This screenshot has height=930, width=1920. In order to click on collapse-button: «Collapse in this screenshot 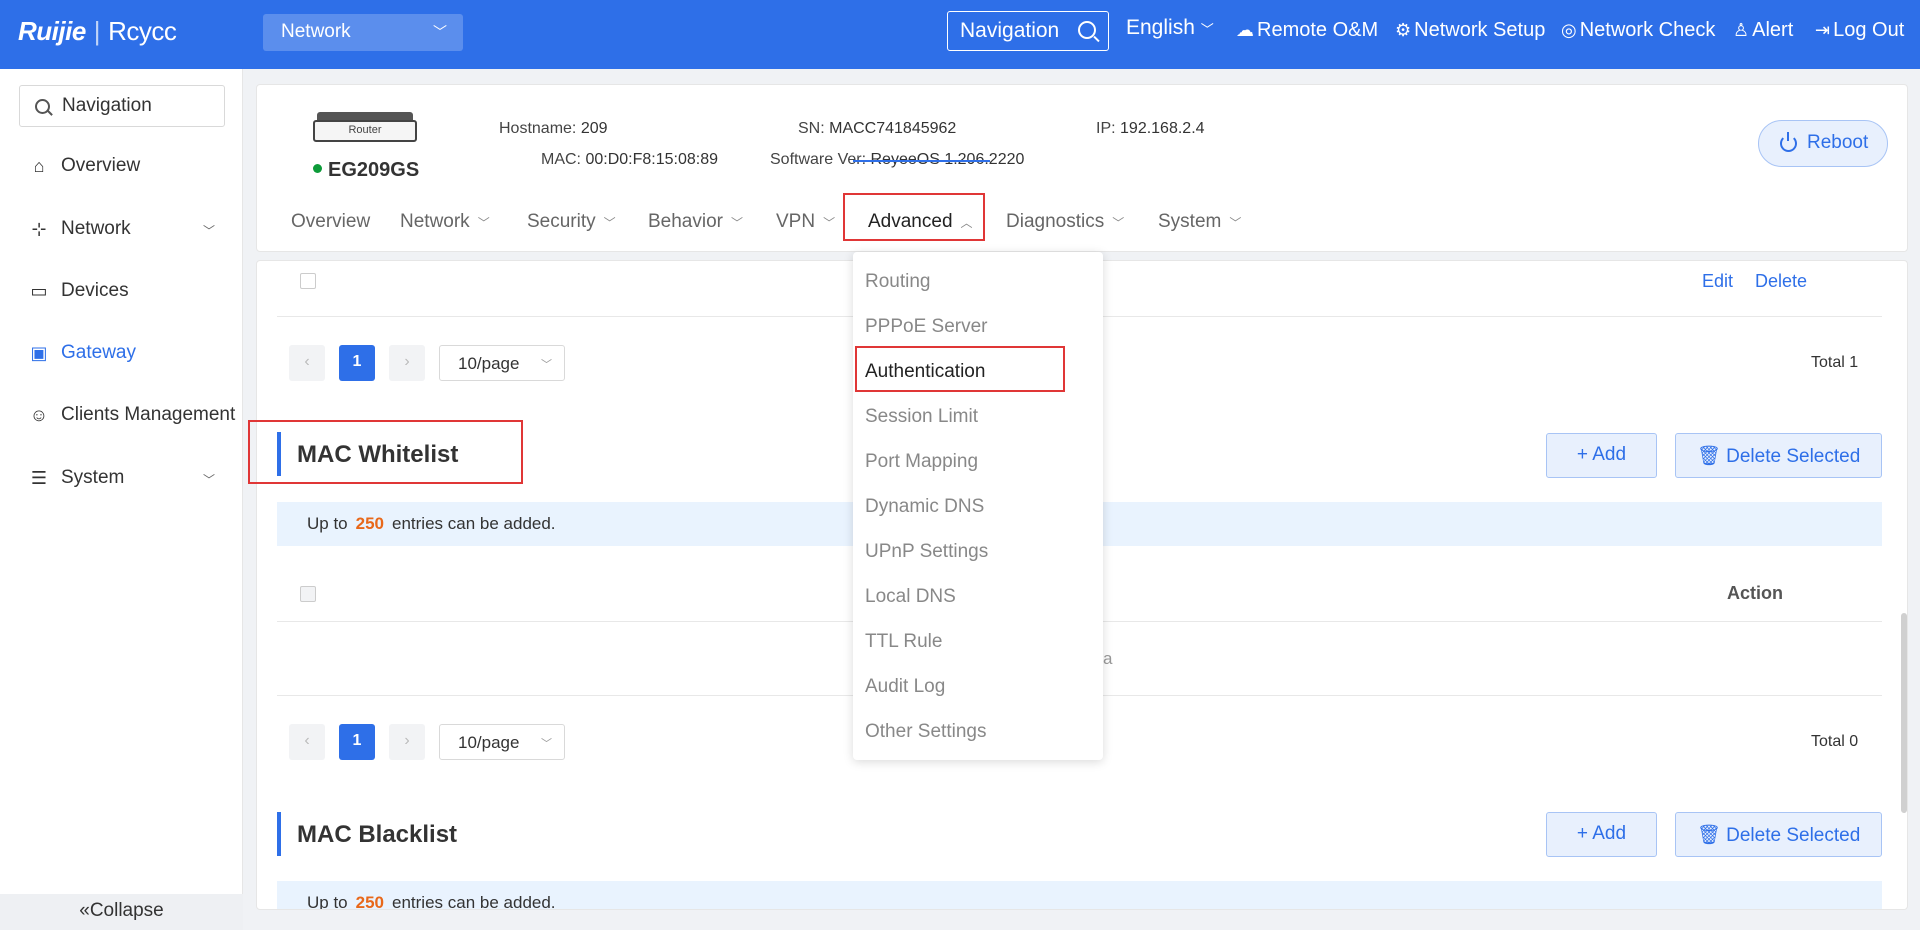, I will do `click(121, 912)`.